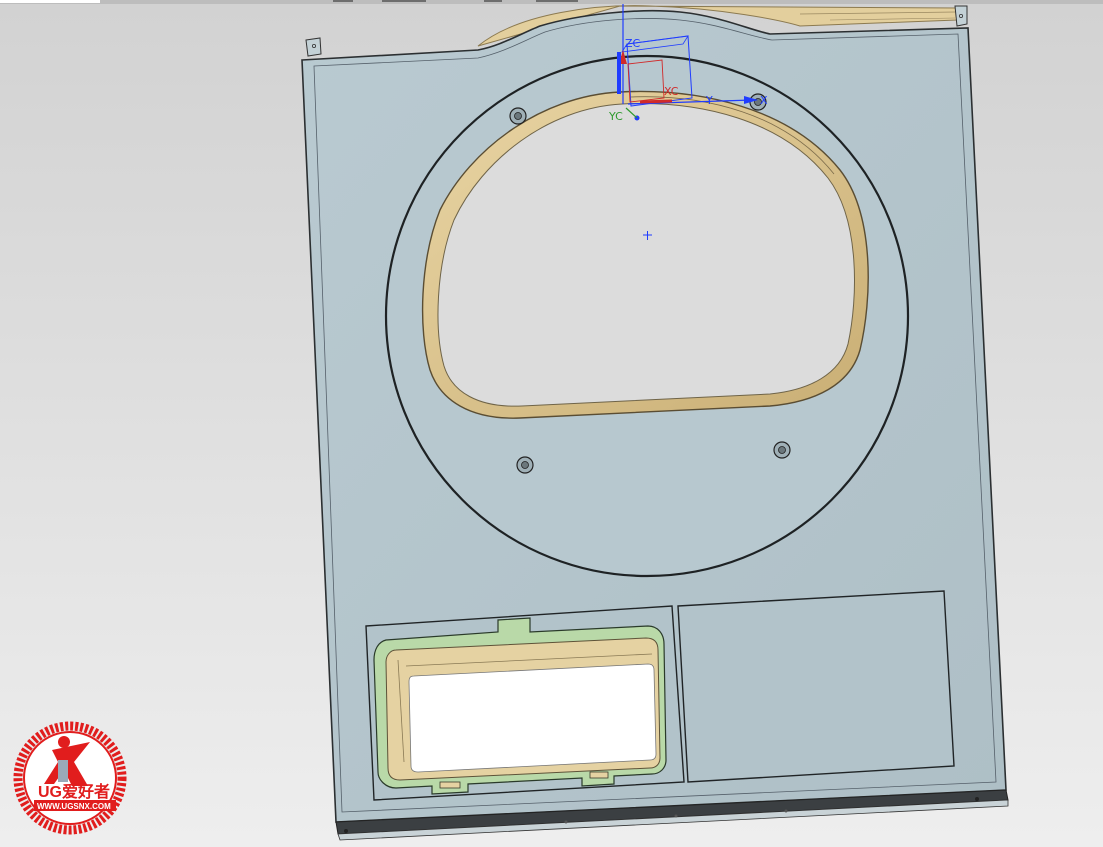  I want to click on xc-axis-highlight, so click(656, 101).